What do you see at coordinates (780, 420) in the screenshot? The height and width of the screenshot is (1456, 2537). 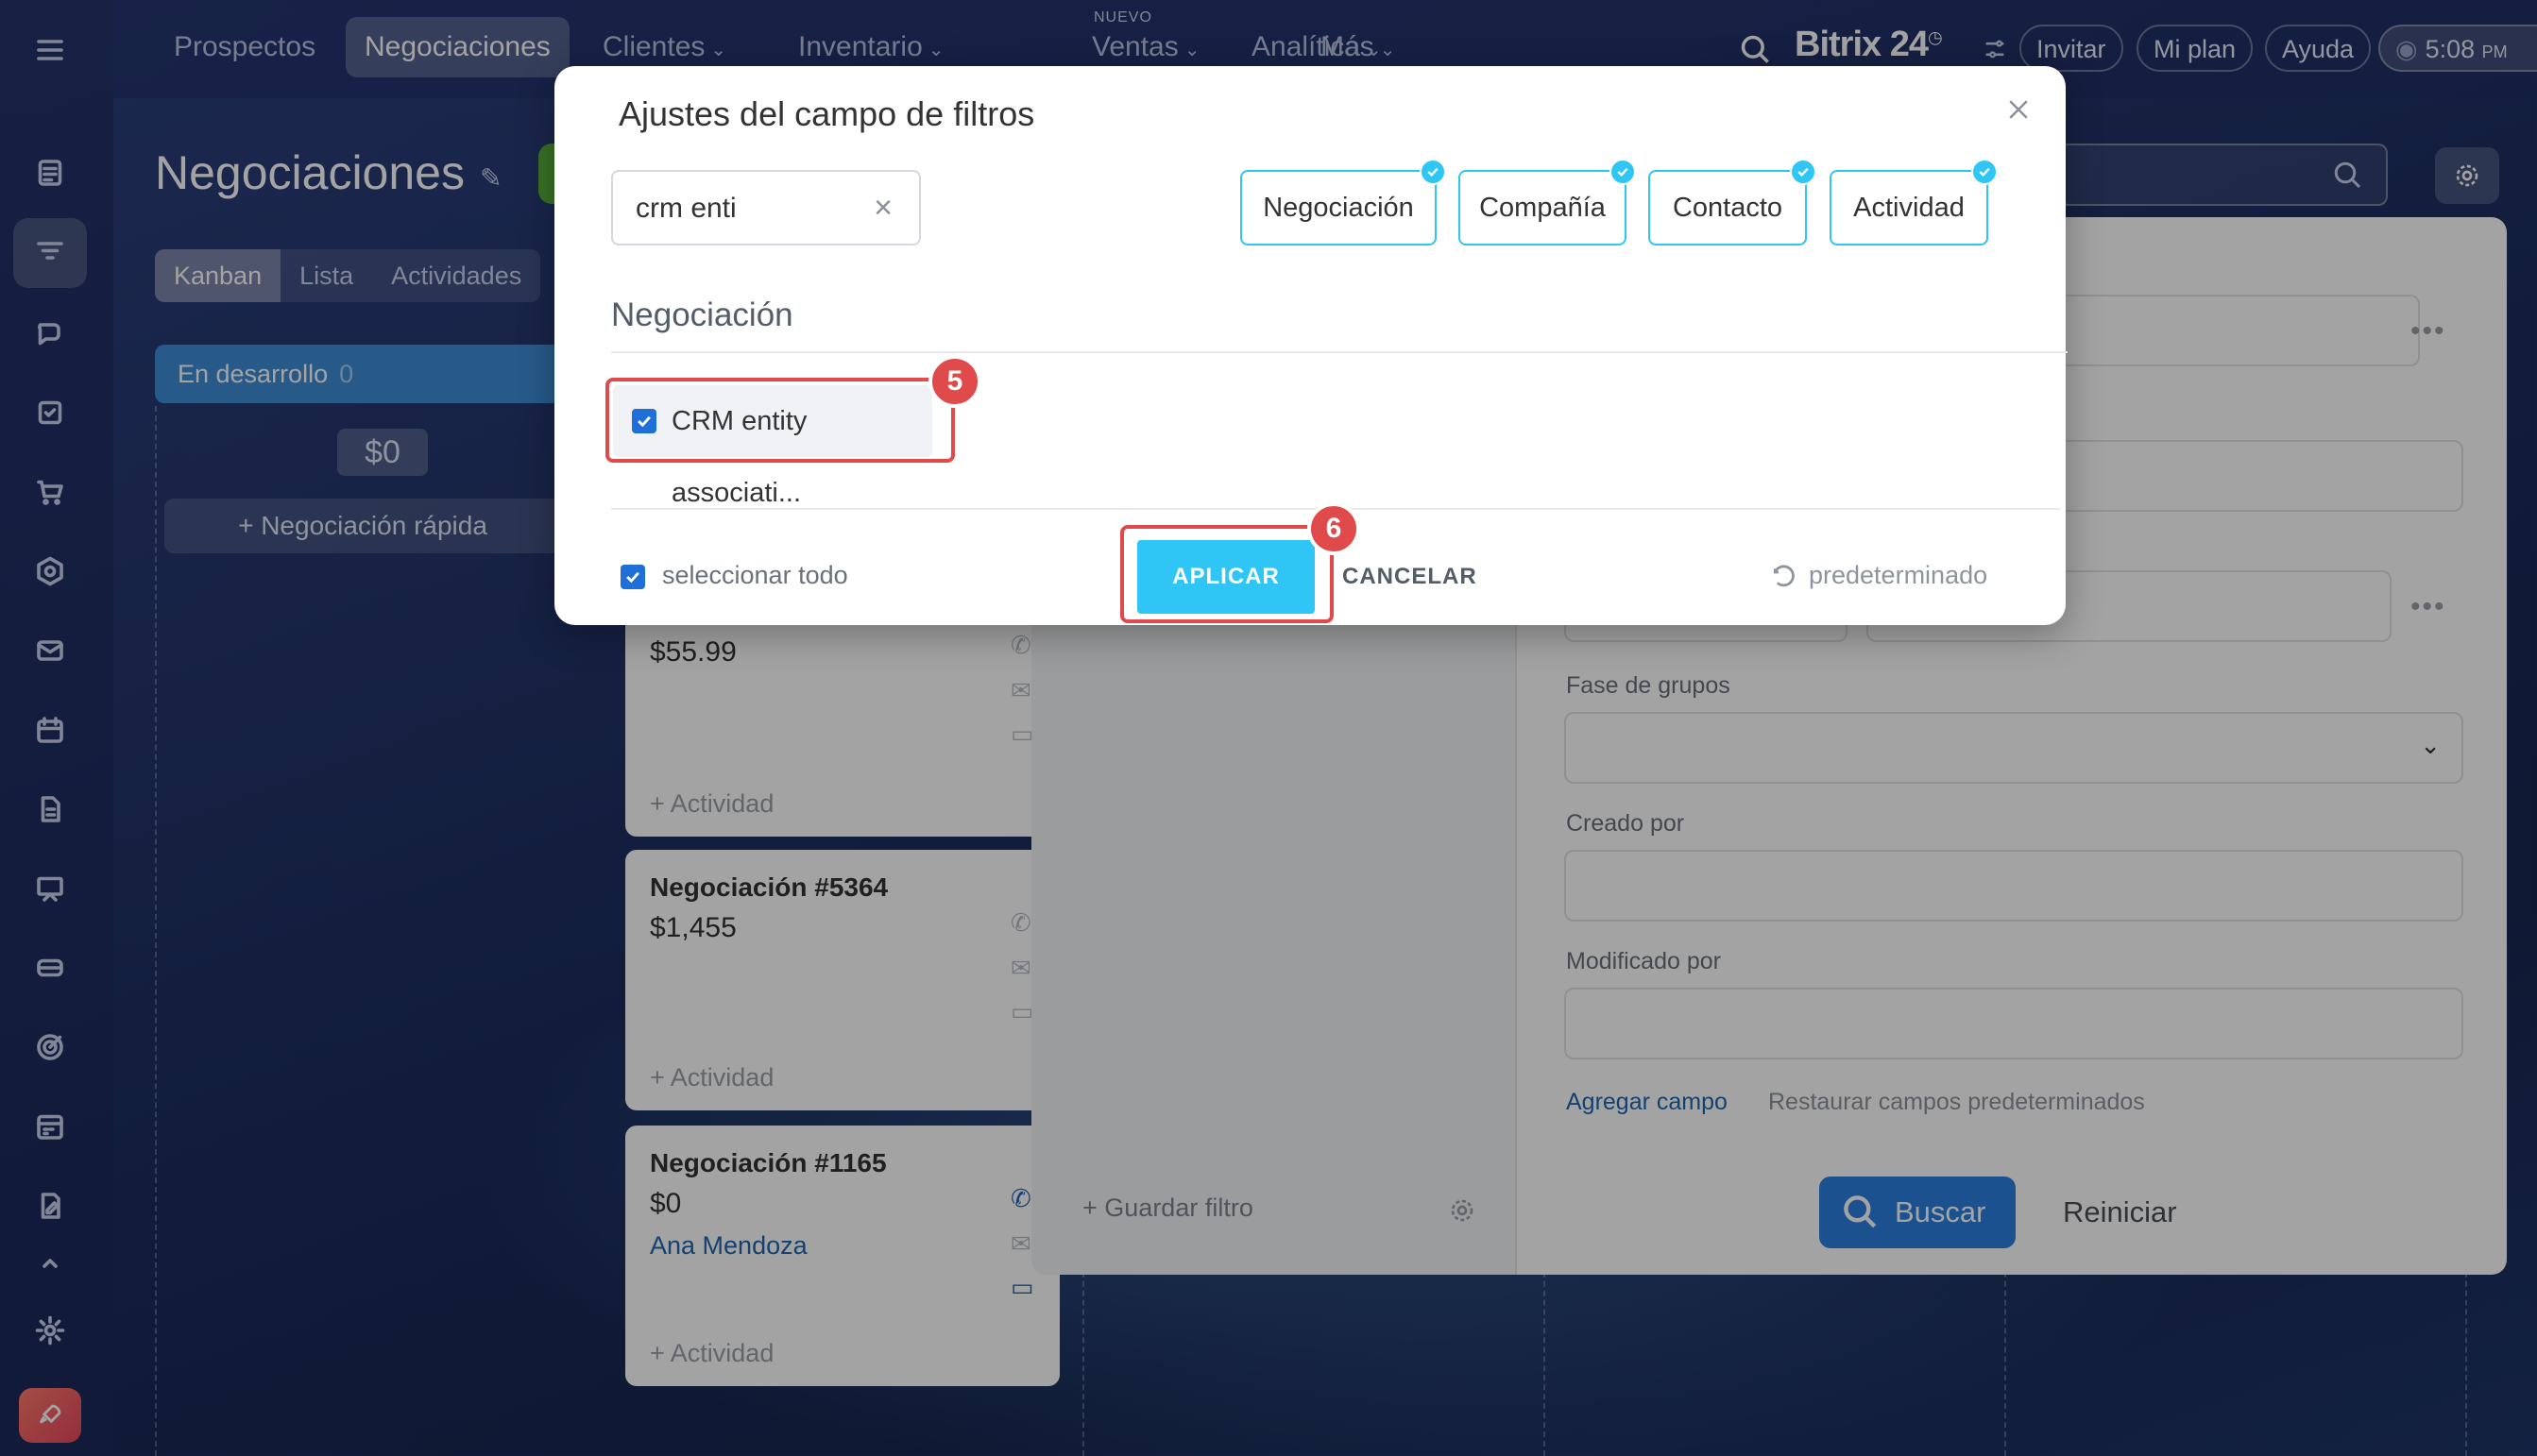 I see `highlight-box` at bounding box center [780, 420].